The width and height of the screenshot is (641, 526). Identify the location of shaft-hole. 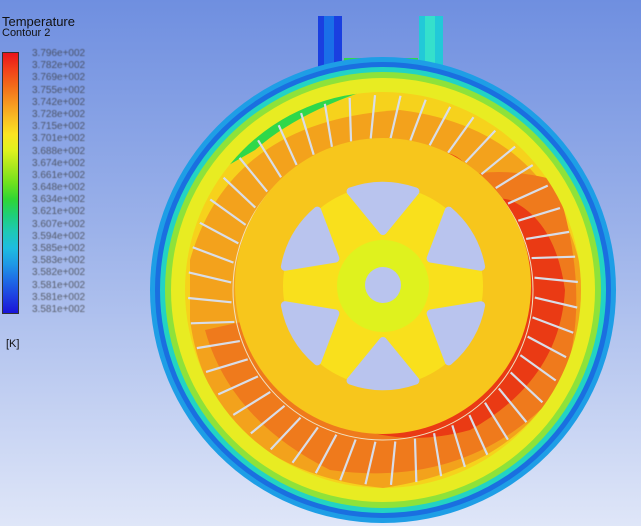
(383, 285).